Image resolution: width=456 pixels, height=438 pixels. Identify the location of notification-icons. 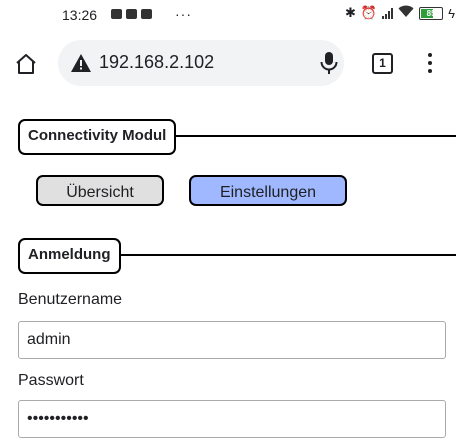
(131, 14).